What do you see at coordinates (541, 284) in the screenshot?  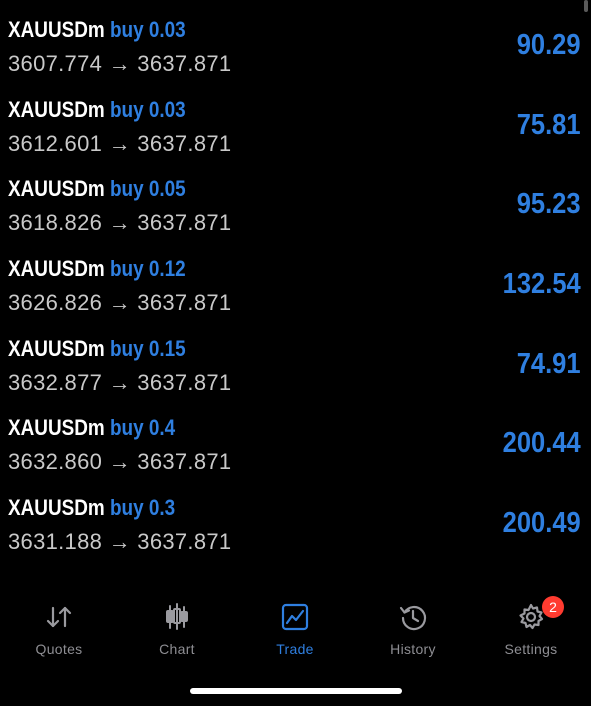 I see `trade-profit: 132.54` at bounding box center [541, 284].